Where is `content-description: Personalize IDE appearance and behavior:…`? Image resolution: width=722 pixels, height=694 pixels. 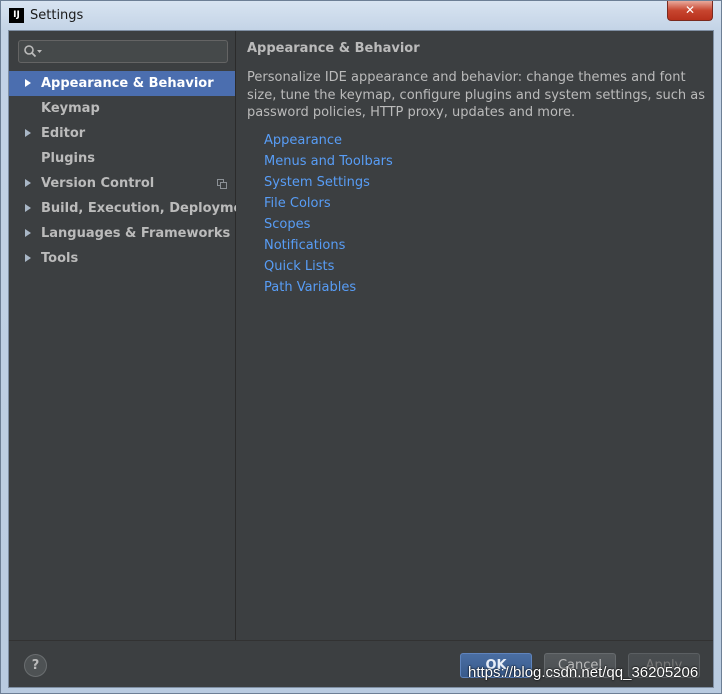 content-description: Personalize IDE appearance and behavior:… is located at coordinates (476, 95).